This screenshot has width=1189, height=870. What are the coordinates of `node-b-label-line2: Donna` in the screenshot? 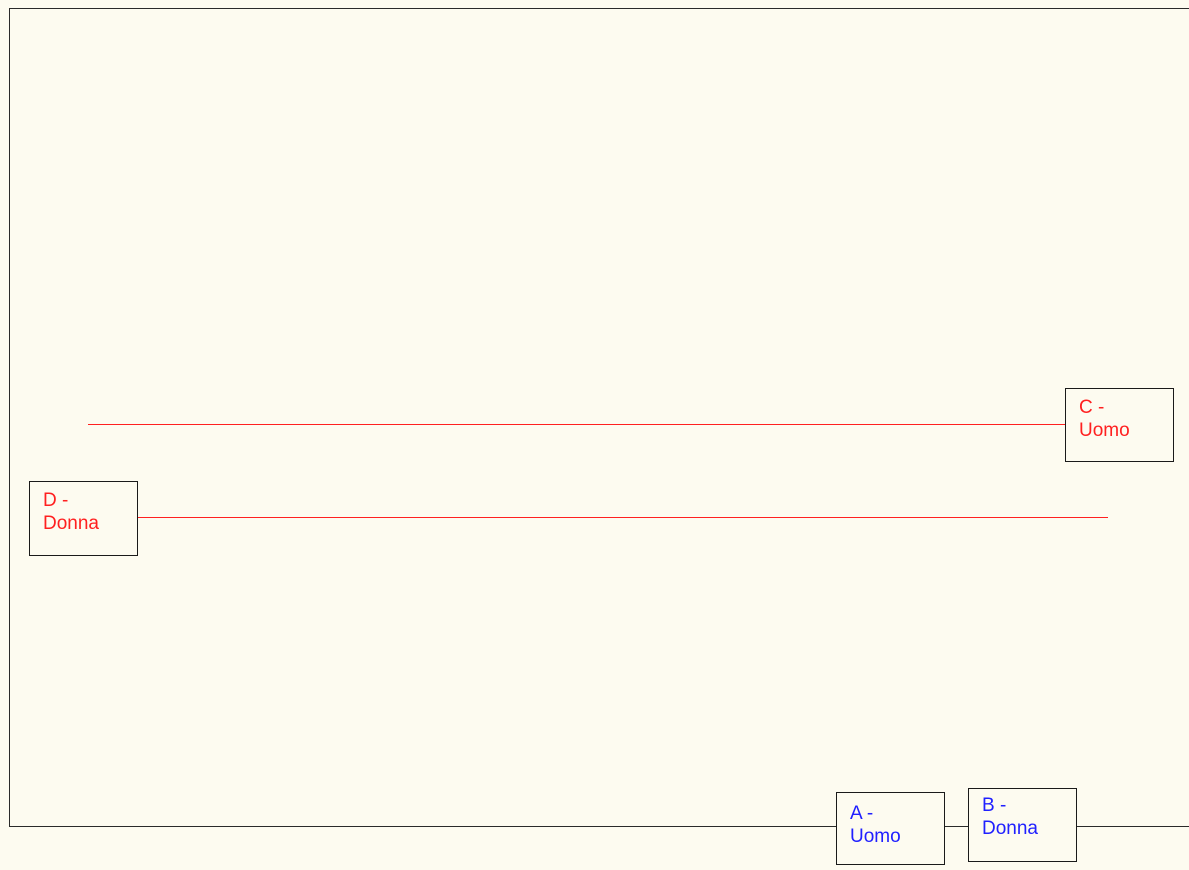 It's located at (1010, 828).